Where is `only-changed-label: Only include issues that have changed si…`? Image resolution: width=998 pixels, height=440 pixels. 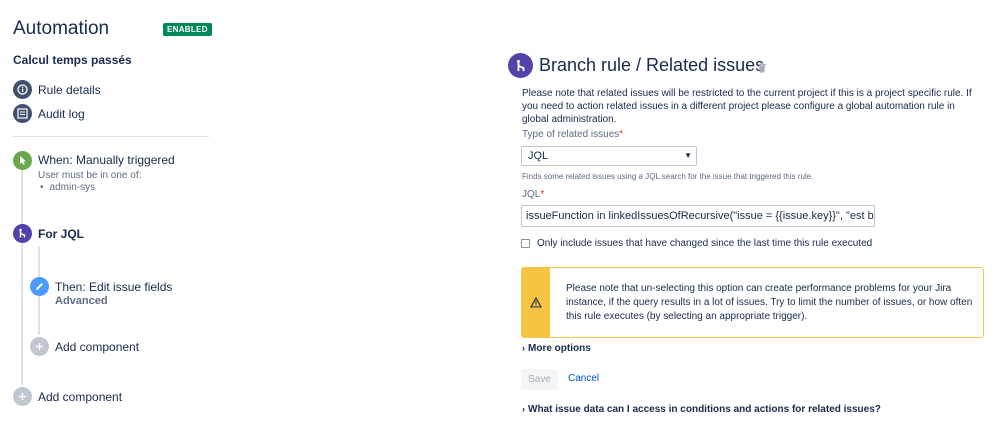 only-changed-label: Only include issues that have changed si… is located at coordinates (705, 243).